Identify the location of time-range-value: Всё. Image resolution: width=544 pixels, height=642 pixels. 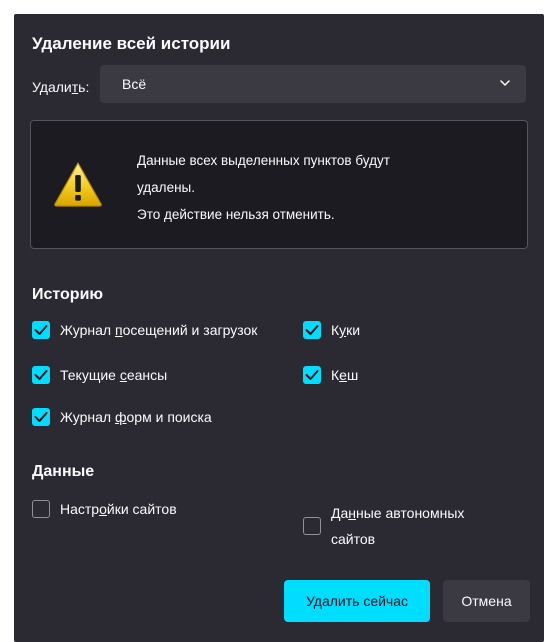
(134, 84).